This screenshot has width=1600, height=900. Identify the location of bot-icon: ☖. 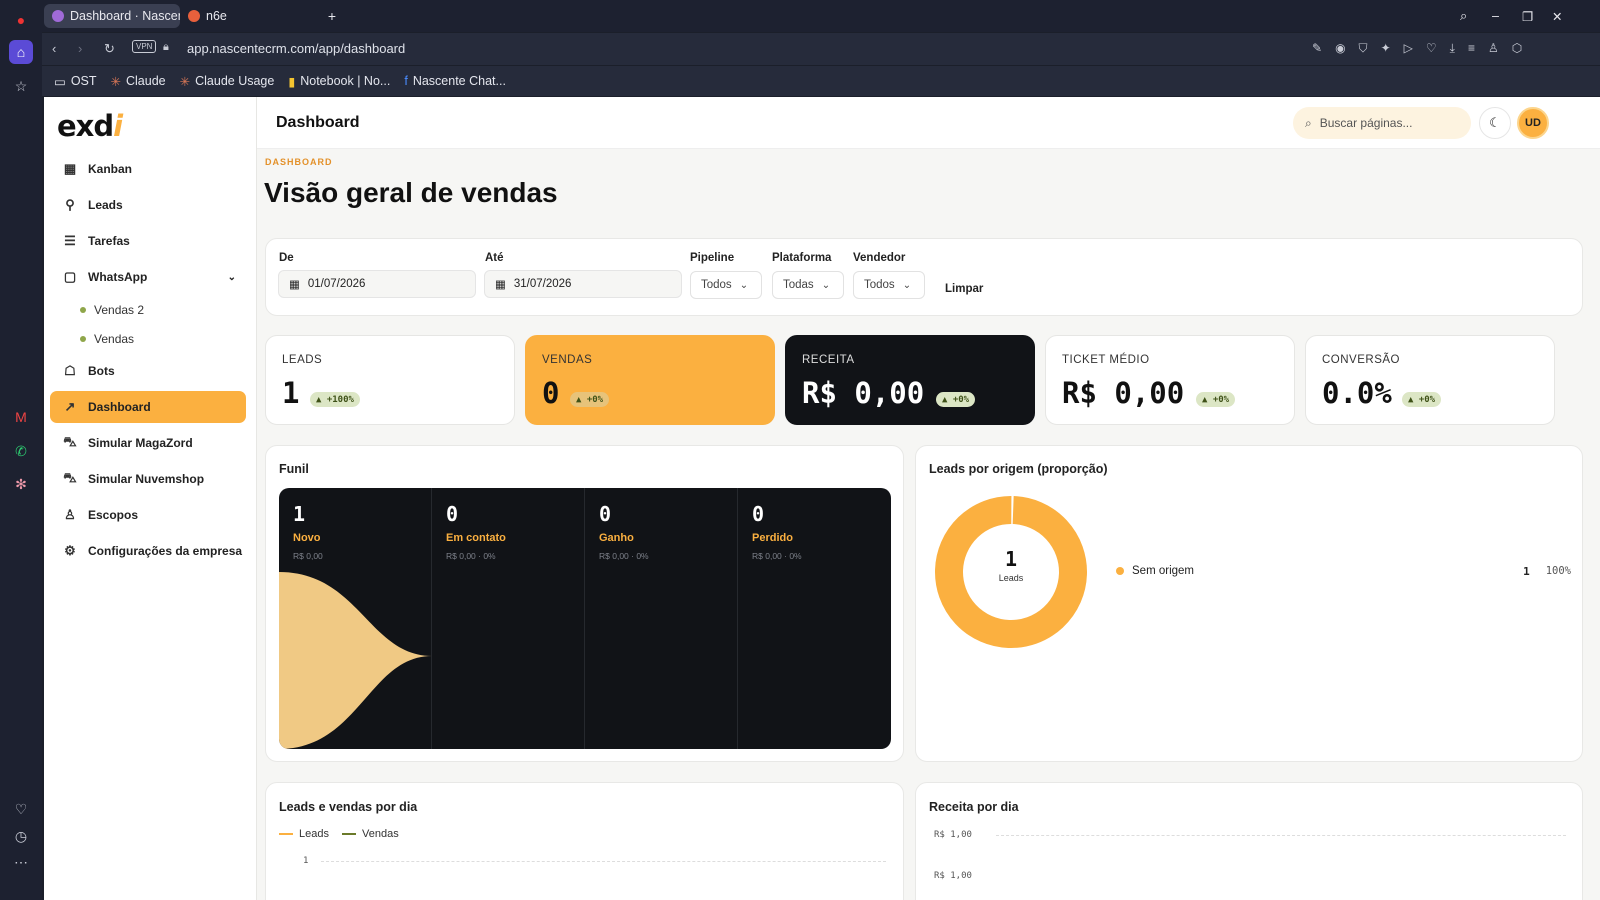
(70, 370).